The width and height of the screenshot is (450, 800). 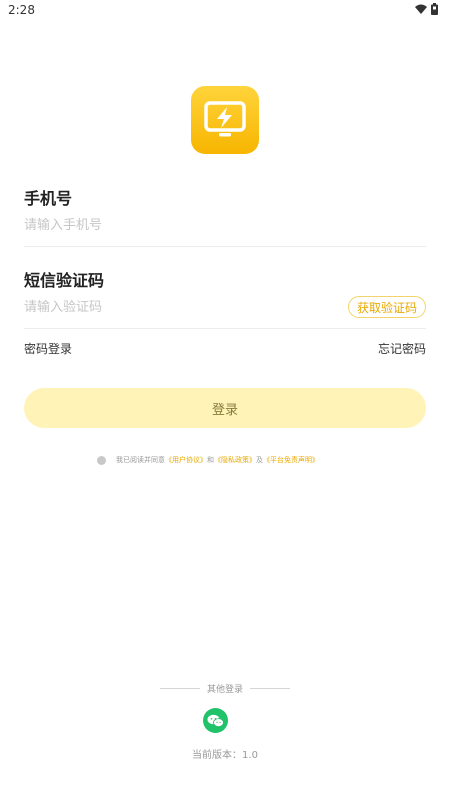 I want to click on status-icons, so click(x=426, y=9).